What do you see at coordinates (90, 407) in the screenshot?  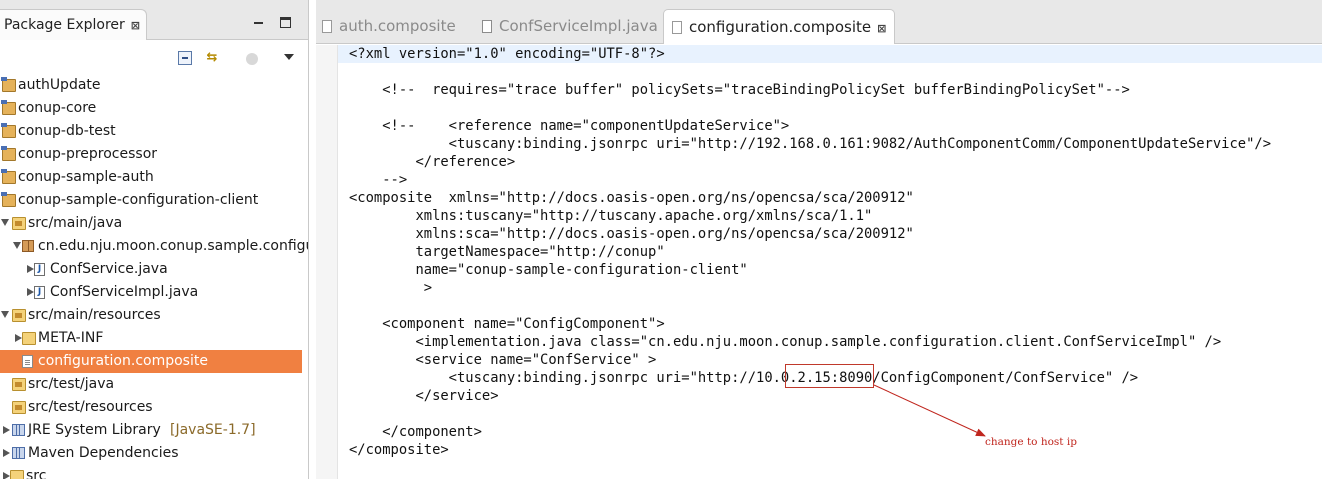 I see `tree-item-label: src/test/resources` at bounding box center [90, 407].